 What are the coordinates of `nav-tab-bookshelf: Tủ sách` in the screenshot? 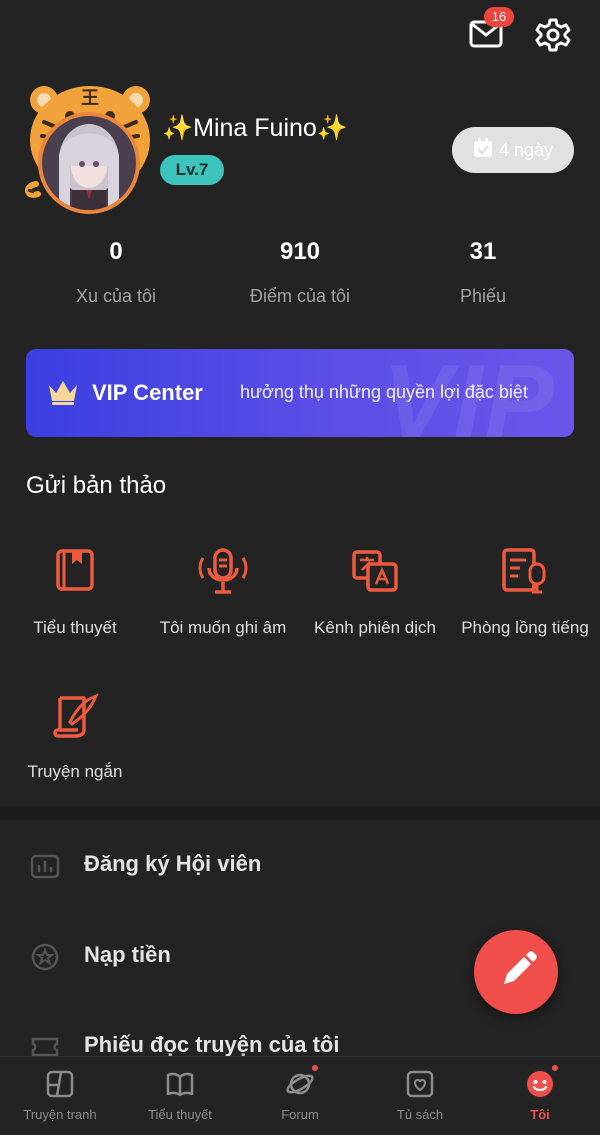 It's located at (420, 1095).